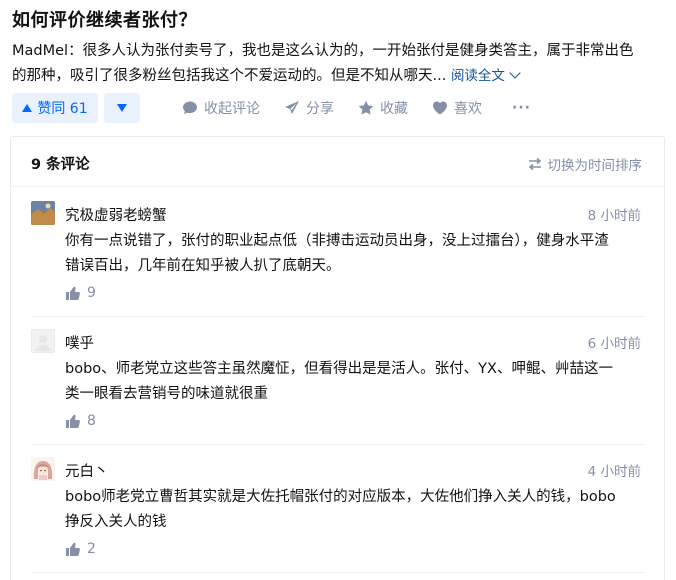  Describe the element at coordinates (166, 394) in the screenshot. I see `comment-line: 类一眼看去营销号的味道就很重` at that location.